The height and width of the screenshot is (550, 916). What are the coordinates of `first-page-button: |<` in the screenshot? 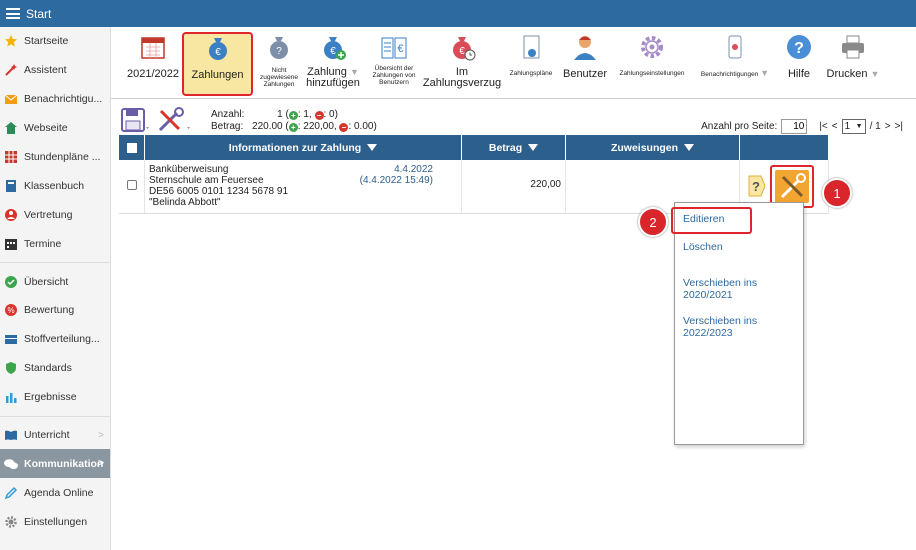 It's located at (823, 126).